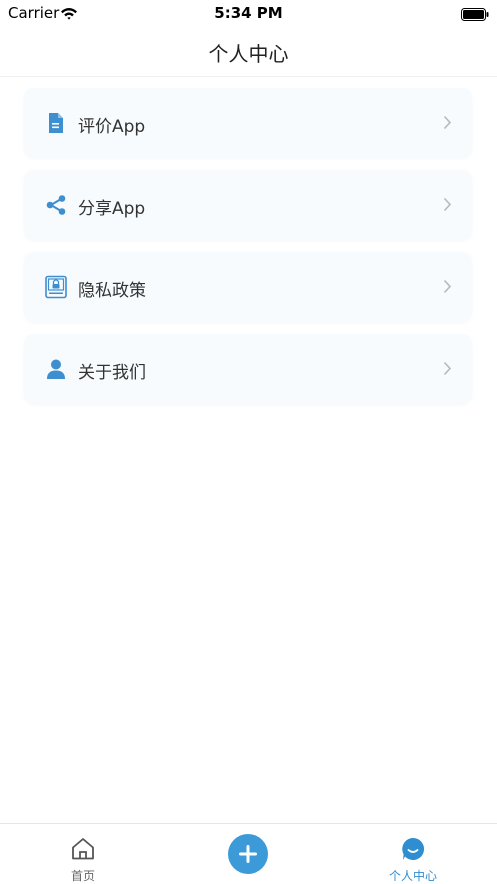 The height and width of the screenshot is (884, 497). Describe the element at coordinates (248, 287) in the screenshot. I see `menu-item-privacy-policy: 隐私政策` at that location.